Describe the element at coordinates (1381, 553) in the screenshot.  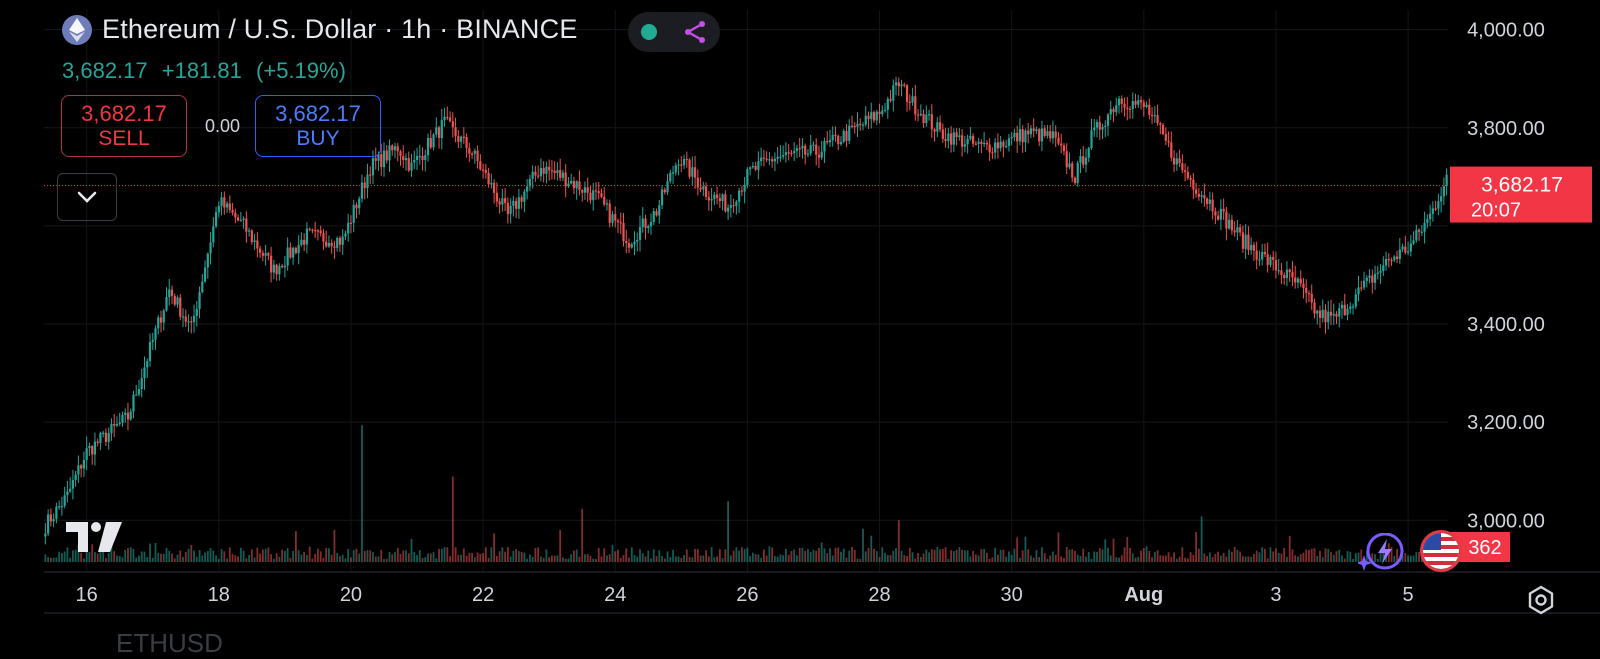
I see `ai-spark-icon` at that location.